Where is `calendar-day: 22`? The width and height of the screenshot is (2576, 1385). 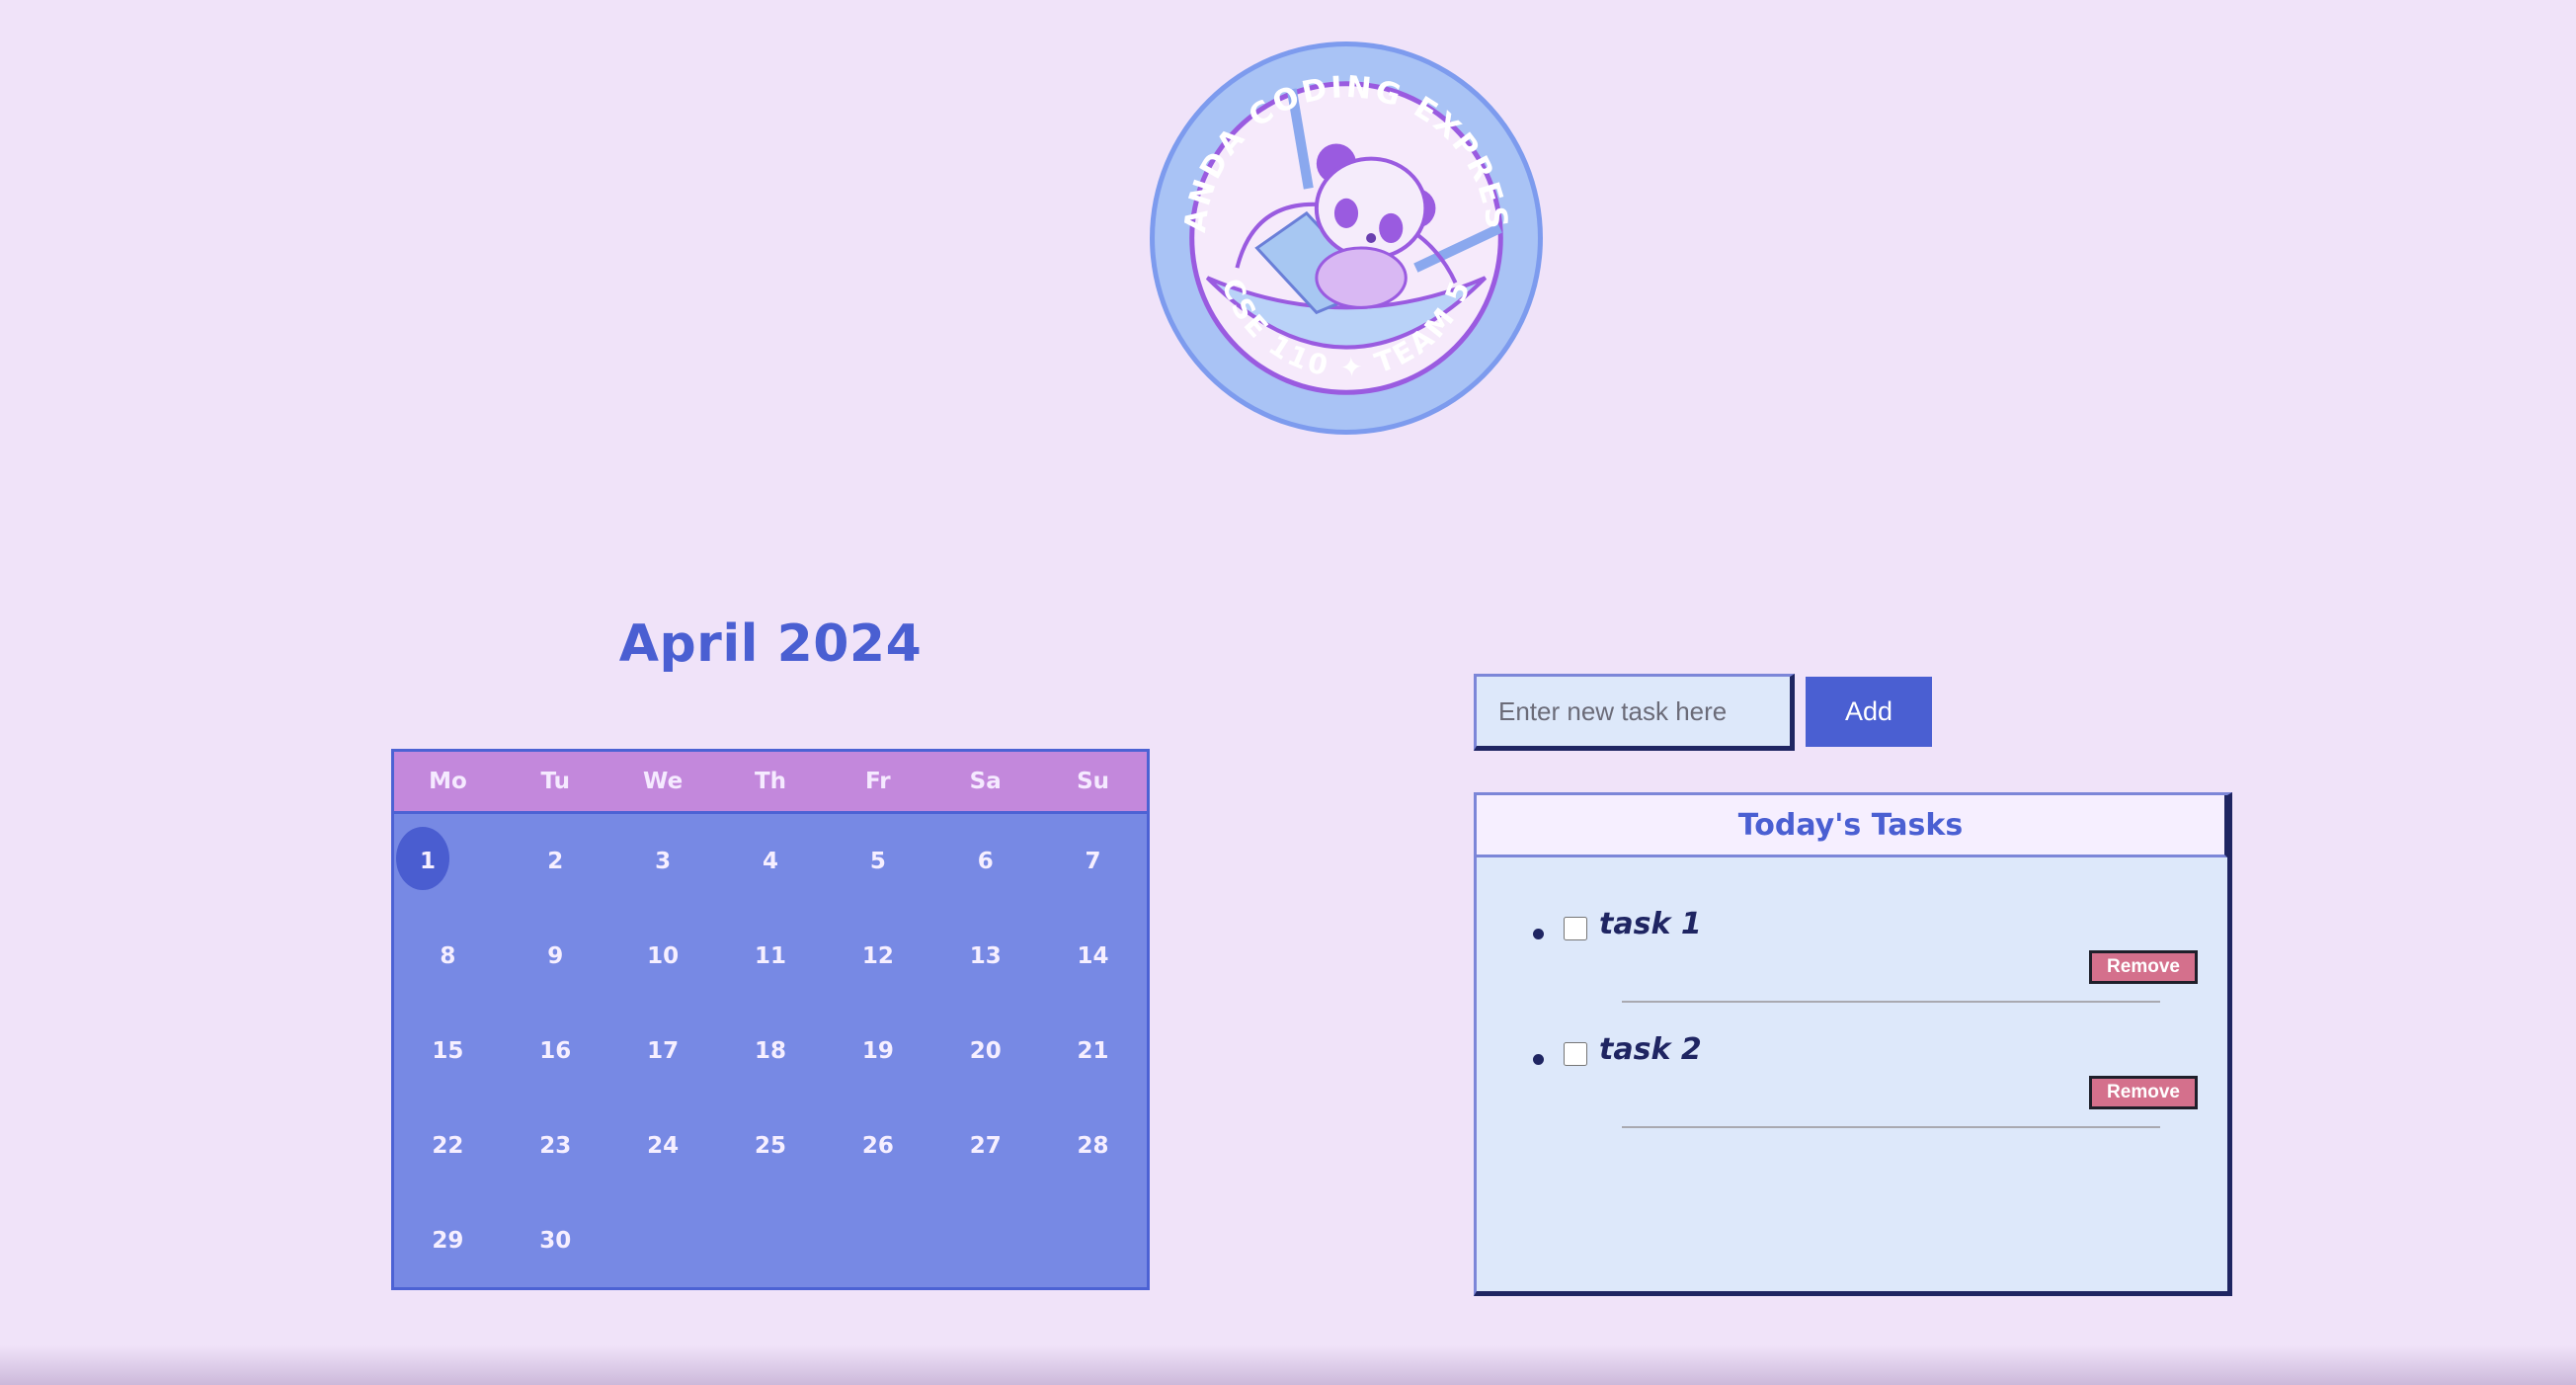 calendar-day: 22 is located at coordinates (448, 1146).